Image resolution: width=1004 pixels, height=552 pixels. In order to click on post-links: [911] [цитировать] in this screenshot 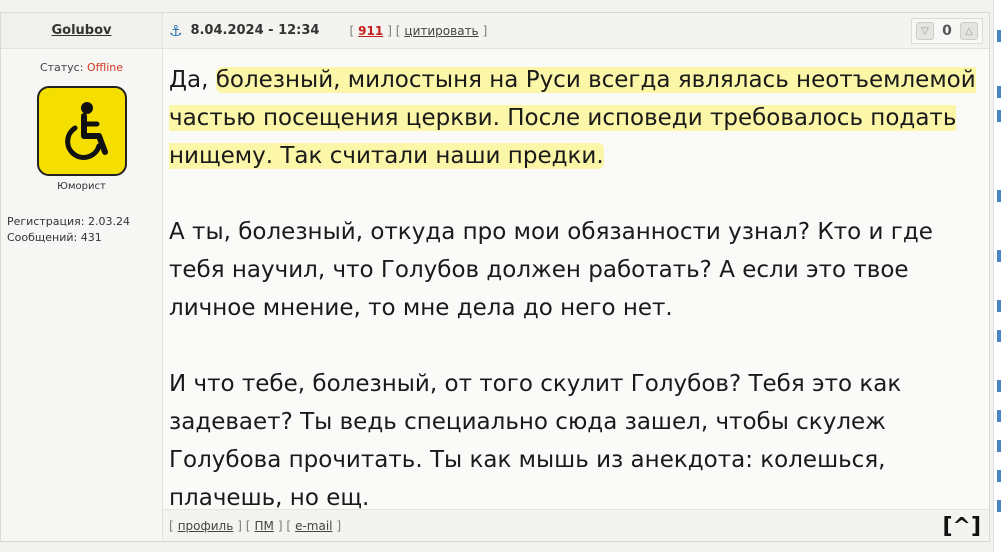, I will do `click(418, 30)`.